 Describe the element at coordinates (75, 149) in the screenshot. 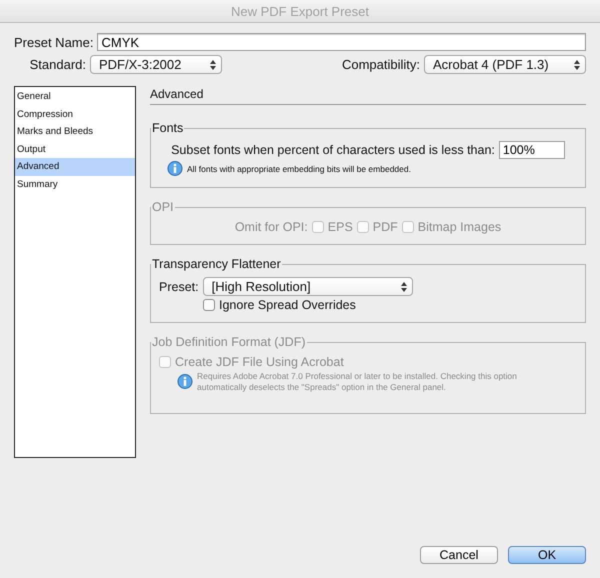

I see `sidebar-item: Output` at that location.